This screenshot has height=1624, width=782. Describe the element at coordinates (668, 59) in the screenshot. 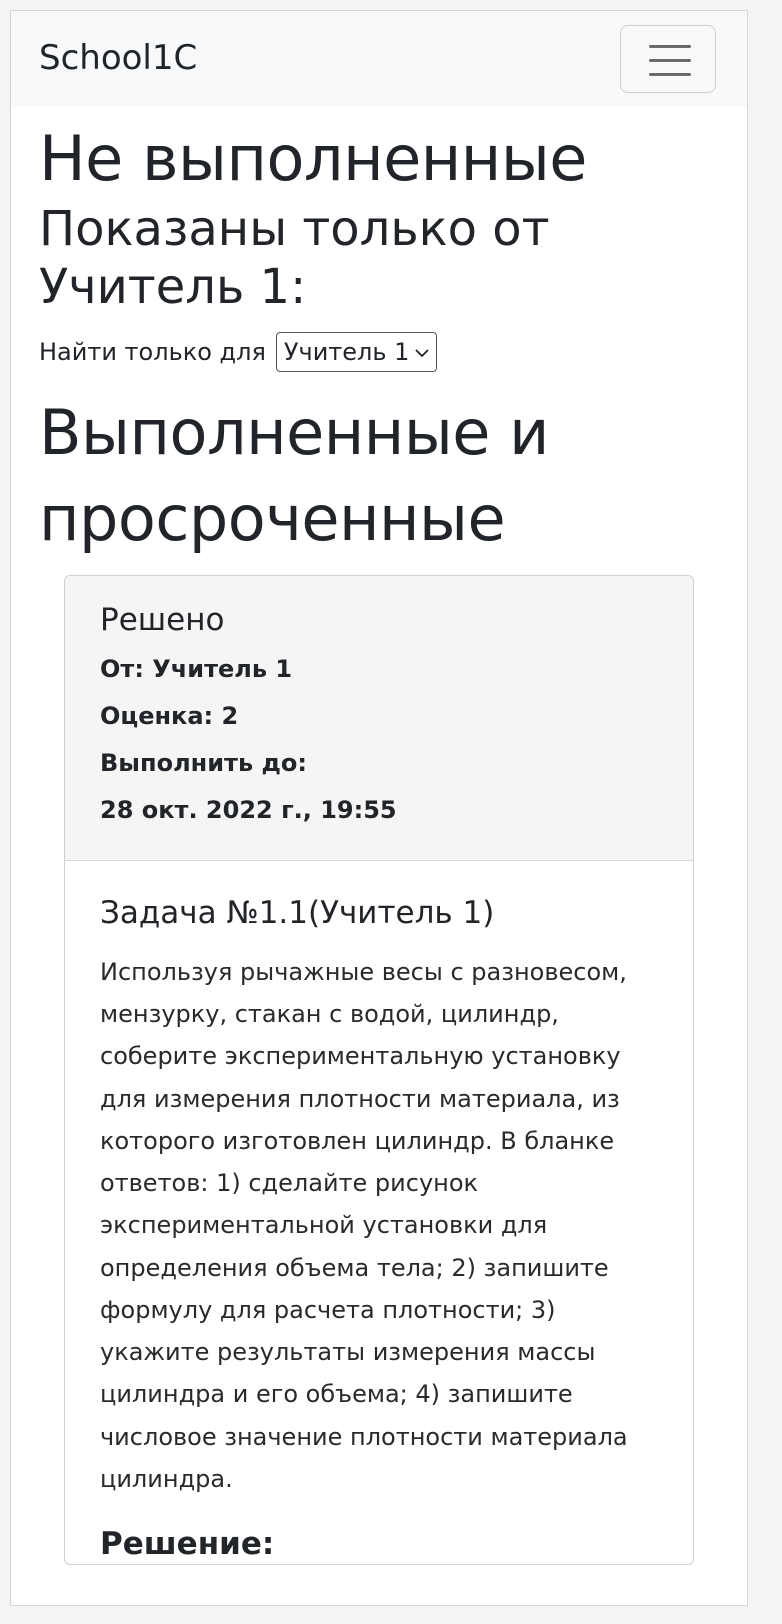

I see `navbar-toggler-button` at that location.